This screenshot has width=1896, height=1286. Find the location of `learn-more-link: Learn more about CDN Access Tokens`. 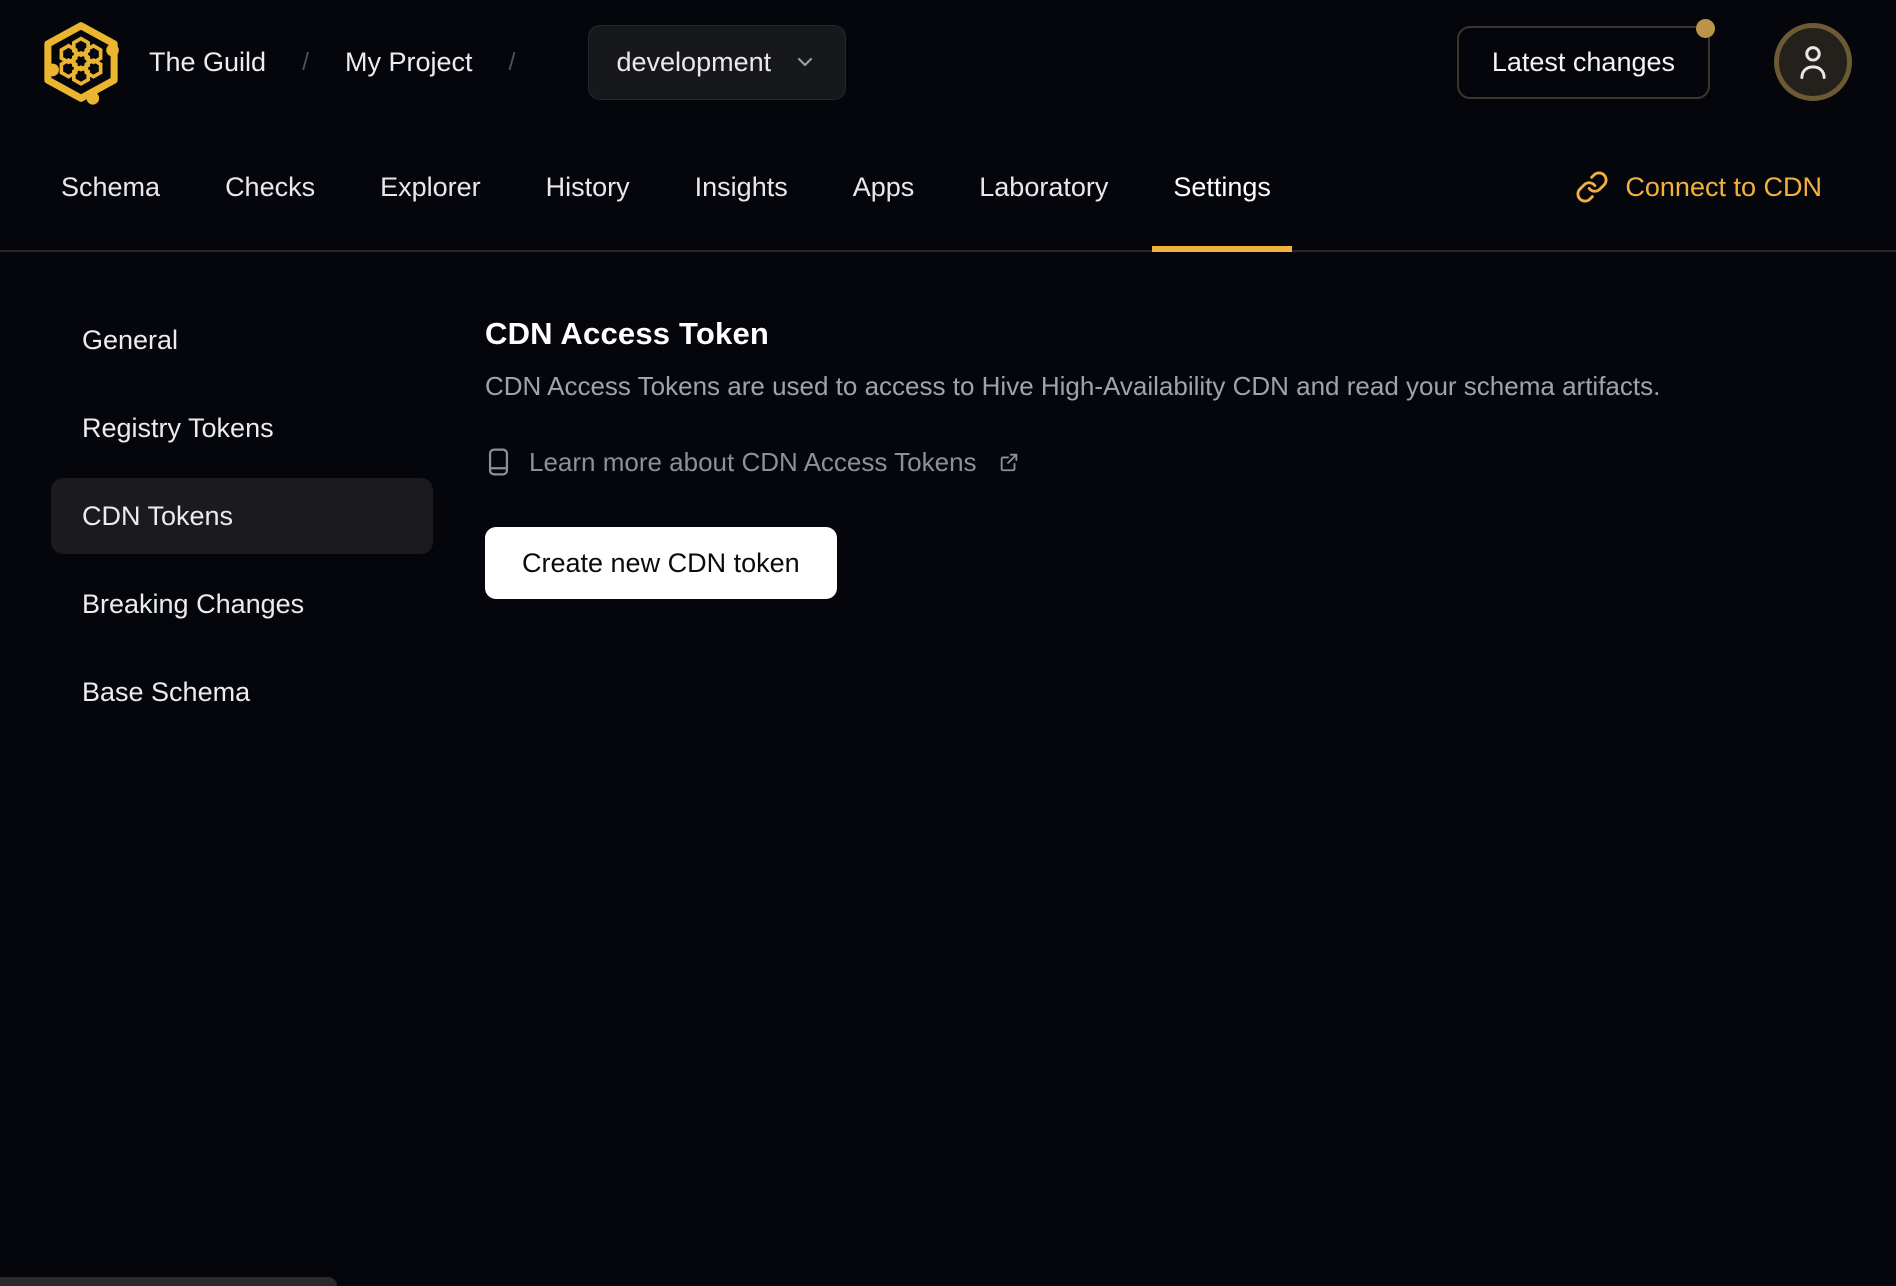

learn-more-link: Learn more about CDN Access Tokens is located at coordinates (1072, 462).